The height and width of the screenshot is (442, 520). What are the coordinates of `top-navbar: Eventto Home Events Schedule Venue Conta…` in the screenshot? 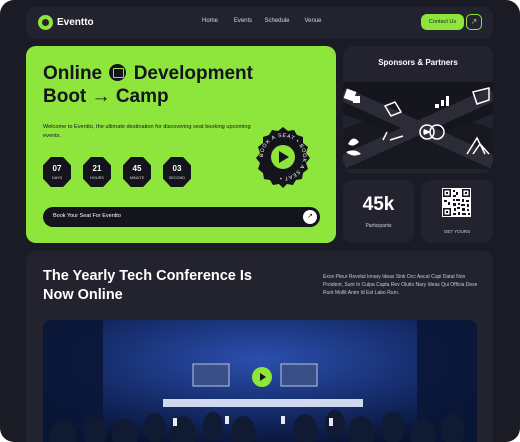 It's located at (259, 23).